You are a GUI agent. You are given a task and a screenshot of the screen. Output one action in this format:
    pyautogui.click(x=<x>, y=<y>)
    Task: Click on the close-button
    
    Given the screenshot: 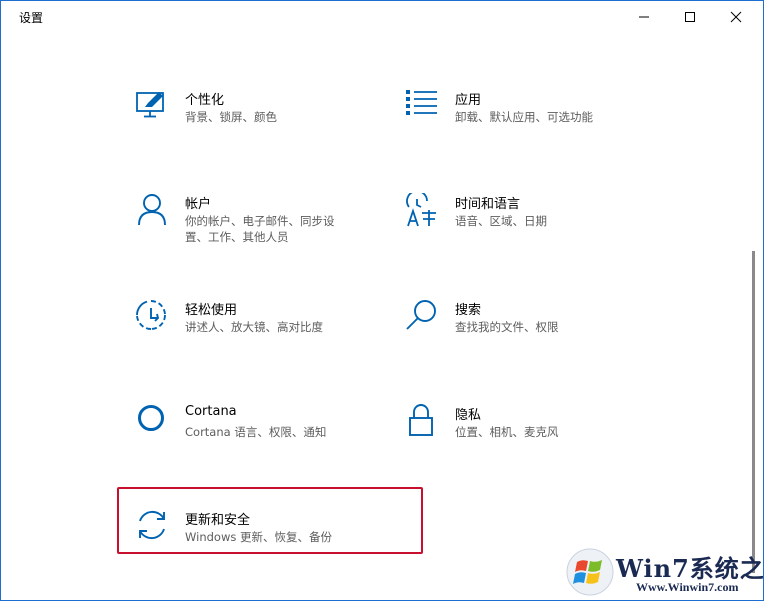 What is the action you would take?
    pyautogui.click(x=736, y=17)
    